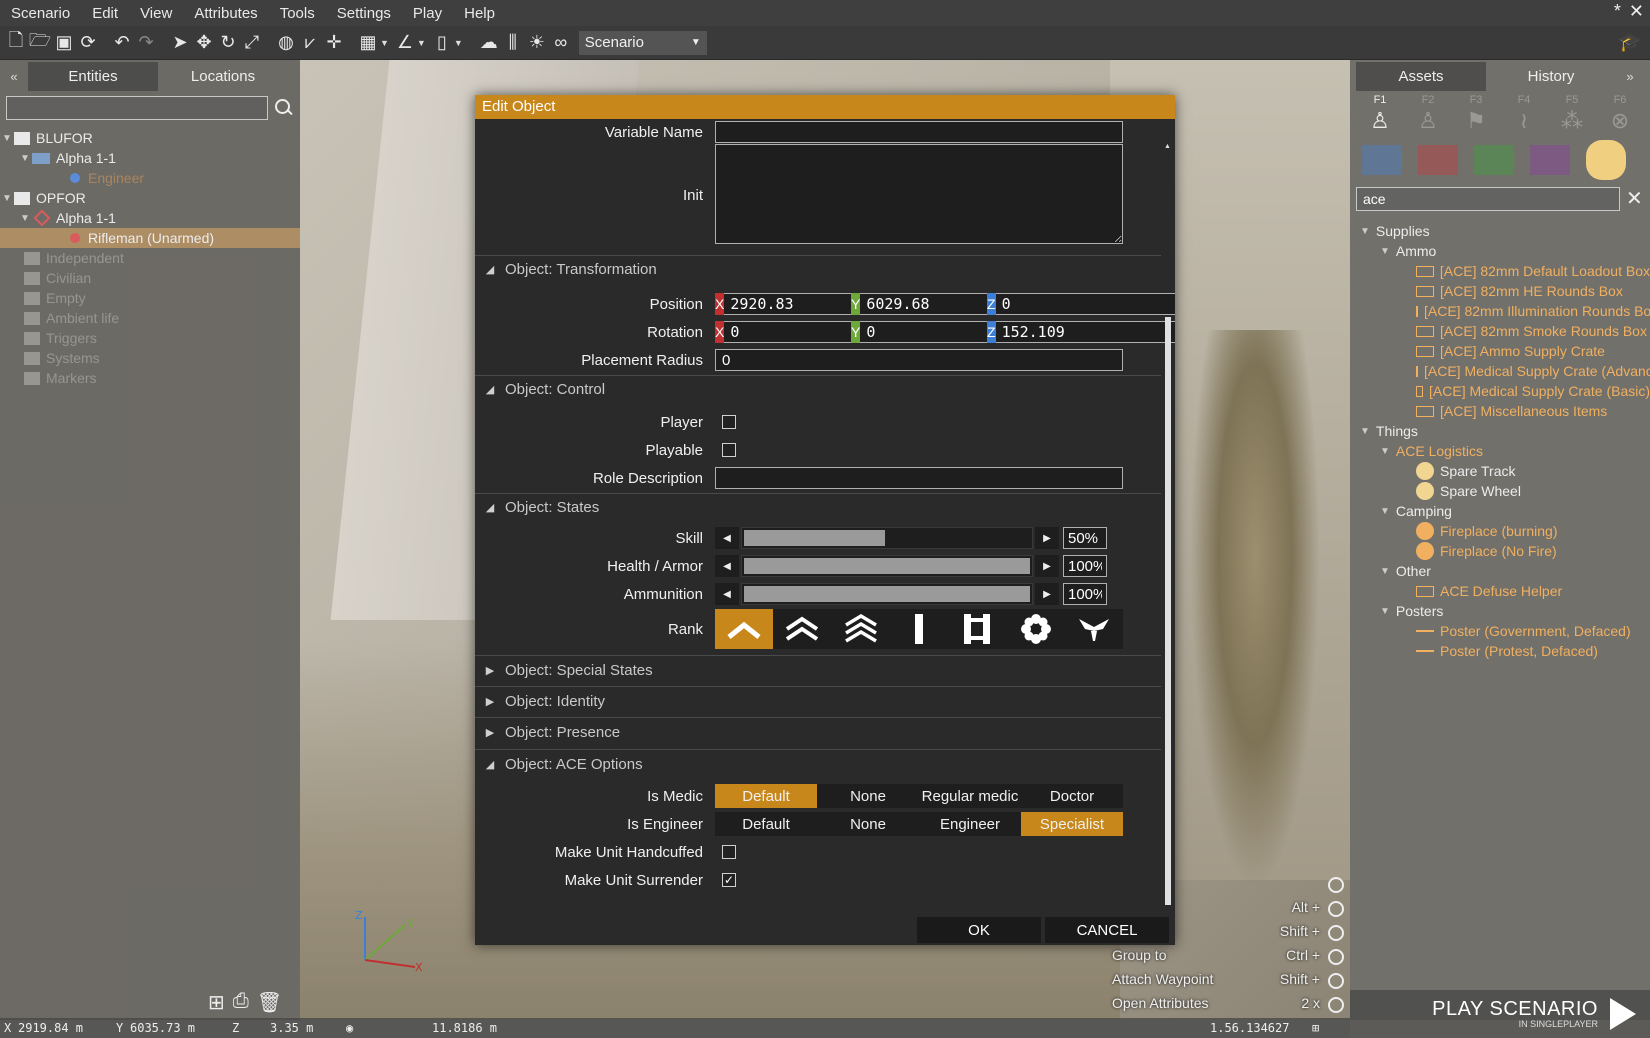 The width and height of the screenshot is (1650, 1038). I want to click on colonel-rank-icon, so click(1094, 629).